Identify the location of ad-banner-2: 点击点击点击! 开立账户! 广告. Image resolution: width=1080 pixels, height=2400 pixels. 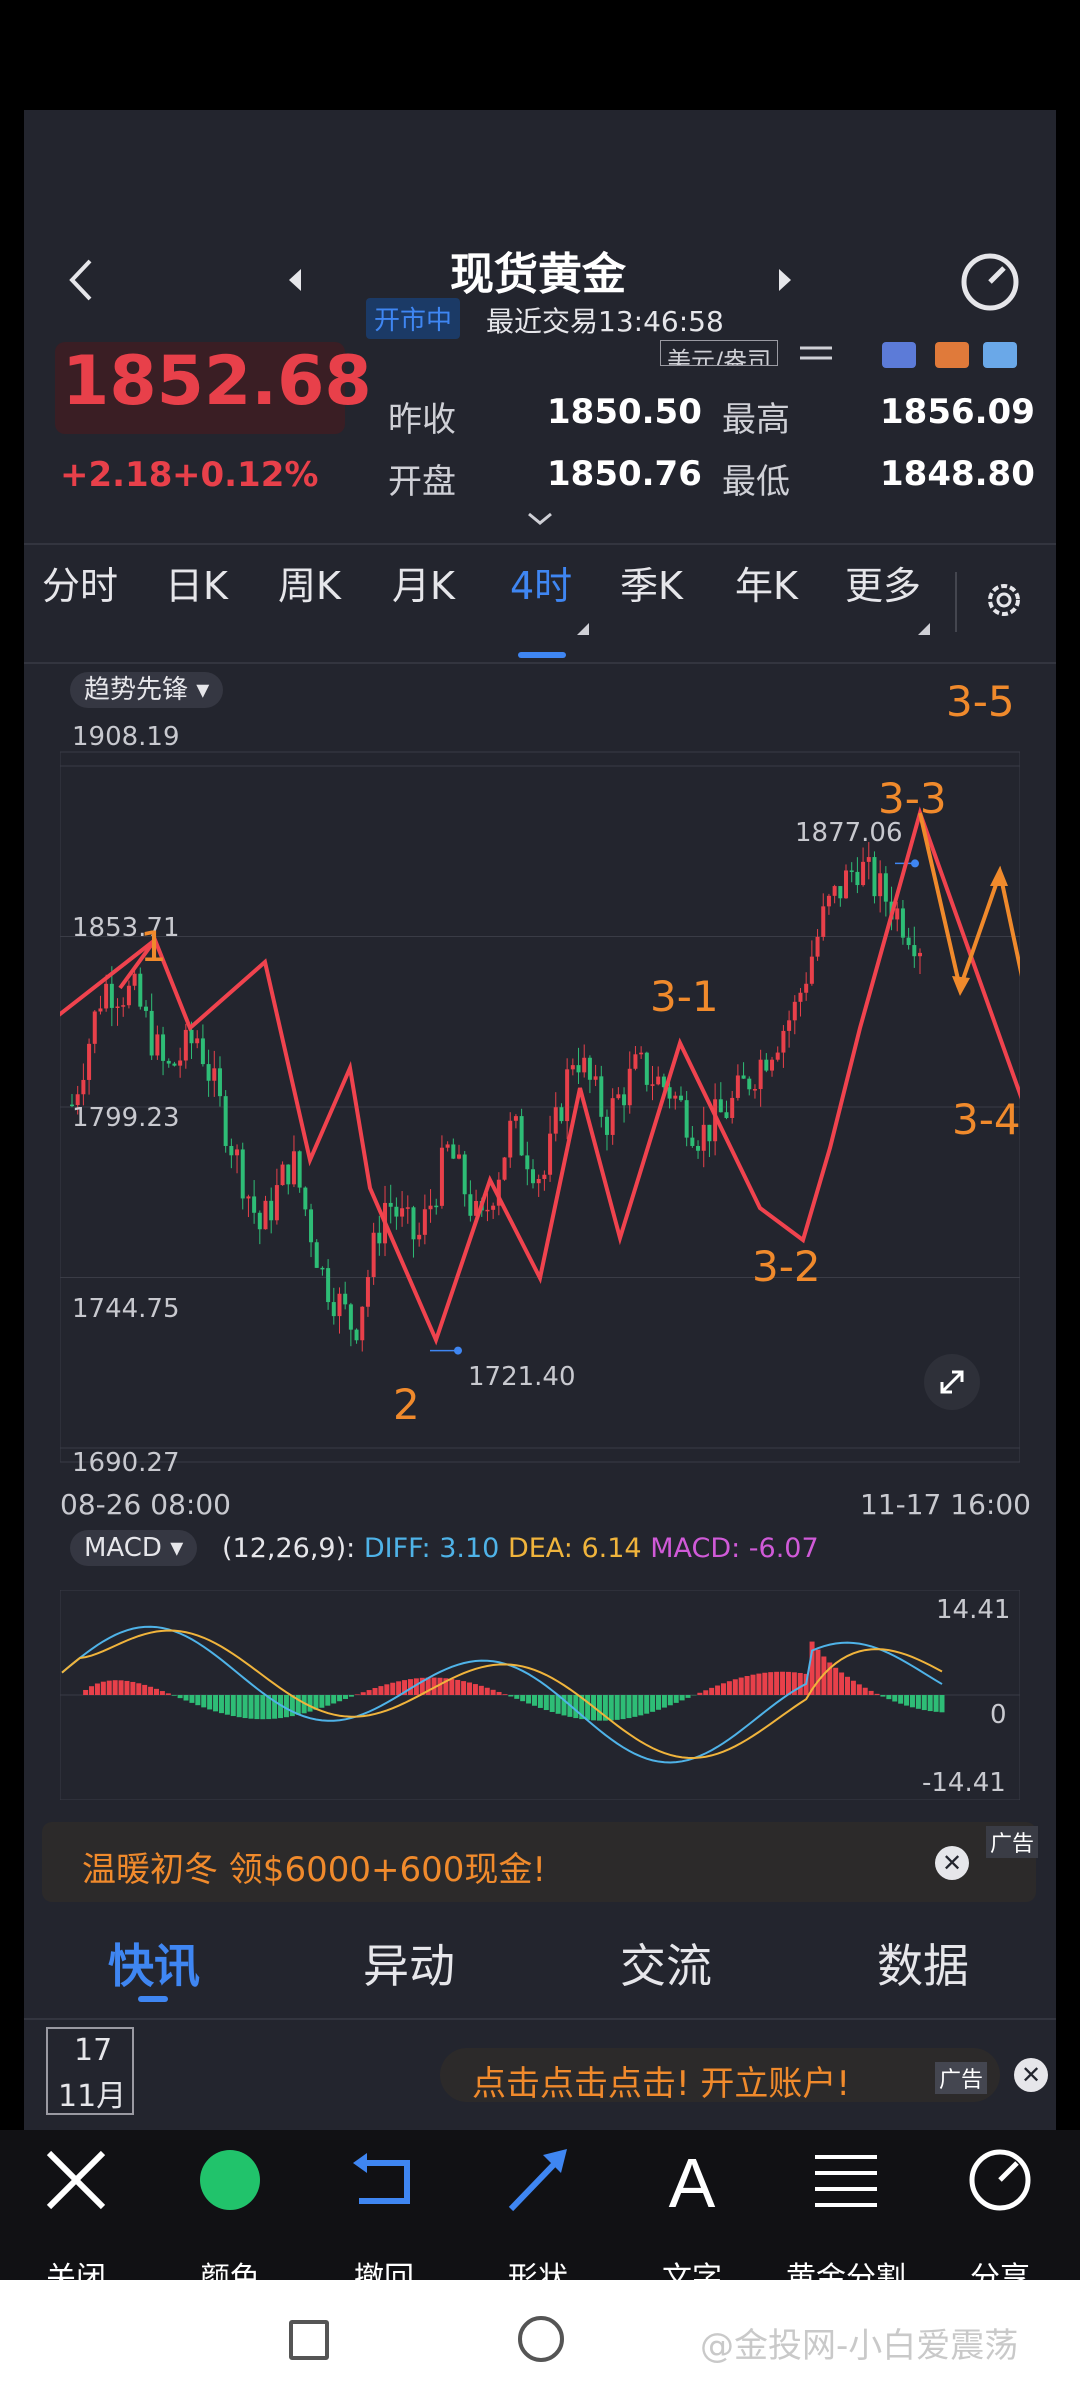
(720, 2076).